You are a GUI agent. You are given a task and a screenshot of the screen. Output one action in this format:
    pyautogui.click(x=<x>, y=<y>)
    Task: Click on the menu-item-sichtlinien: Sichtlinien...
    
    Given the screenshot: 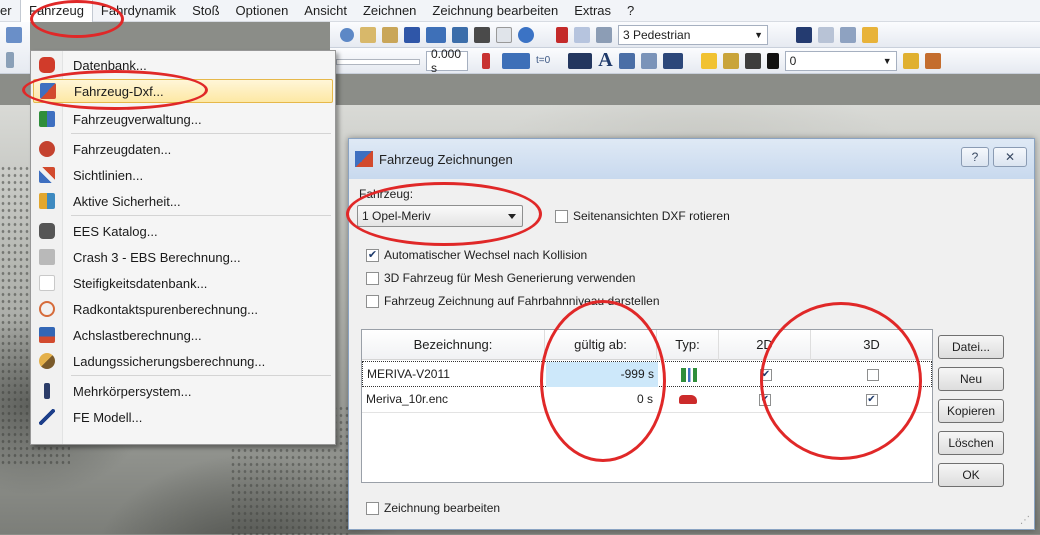 What is the action you would take?
    pyautogui.click(x=183, y=175)
    